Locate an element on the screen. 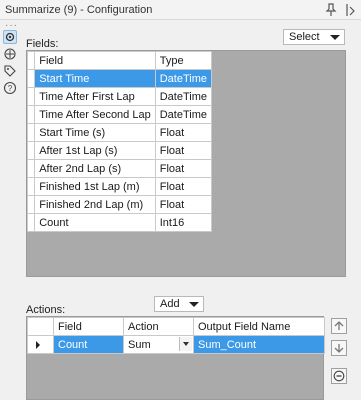 This screenshot has height=400, width=361. select-dropdown: Select is located at coordinates (314, 37).